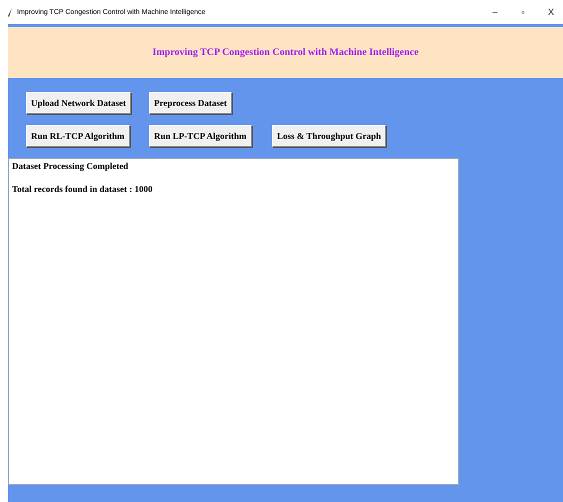 The height and width of the screenshot is (502, 563). What do you see at coordinates (78, 103) in the screenshot?
I see `action-button: Upload Network Dataset` at bounding box center [78, 103].